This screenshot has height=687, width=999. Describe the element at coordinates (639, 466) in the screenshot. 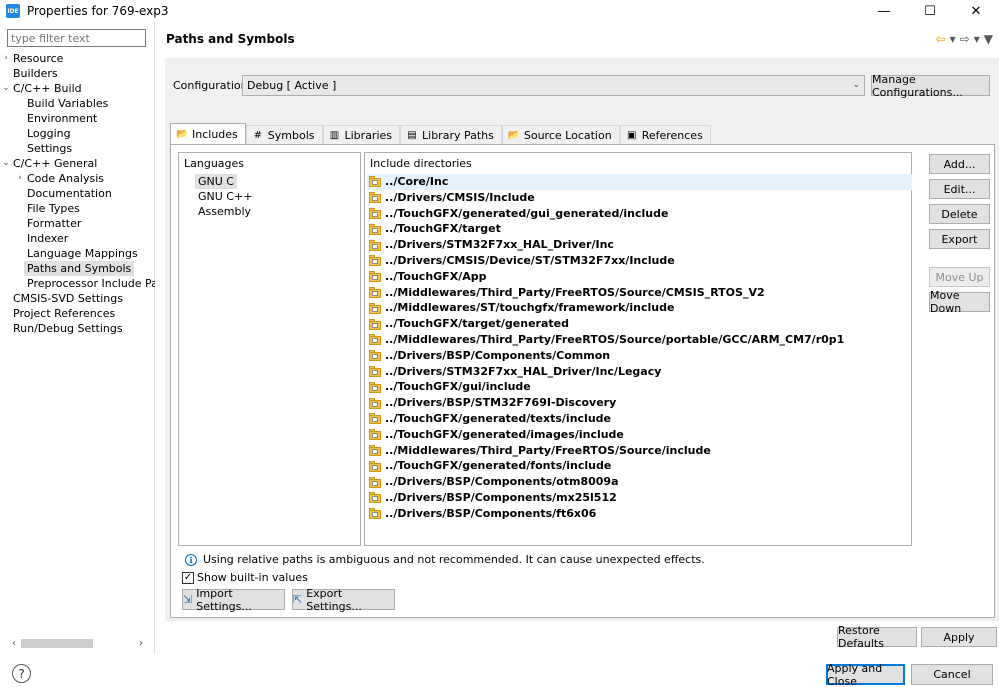

I see `include-row: ../TouchGFX/generated/fonts/include` at that location.